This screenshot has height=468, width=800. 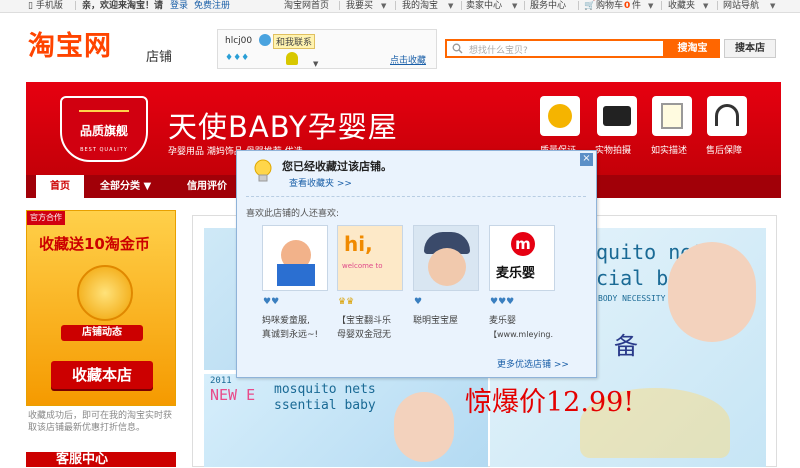 What do you see at coordinates (100, 422) in the screenshot?
I see `favorite-note: 收藏成功后，即可在我的淘宝实时获取该店铺最新优惠打折信息。` at bounding box center [100, 422].